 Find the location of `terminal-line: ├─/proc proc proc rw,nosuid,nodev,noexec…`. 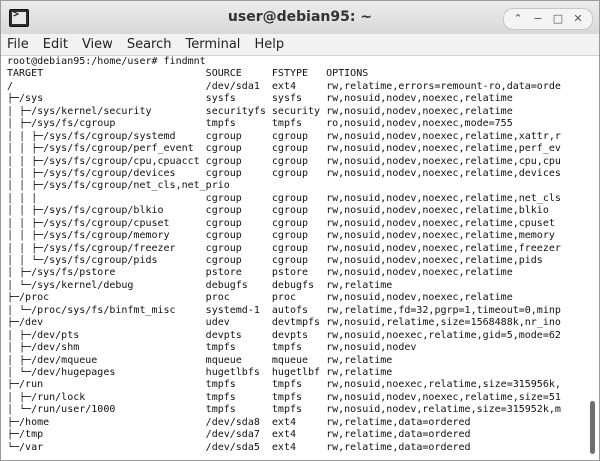

terminal-line: ├─/proc proc proc rw,nosuid,nodev,noexec… is located at coordinates (260, 298).